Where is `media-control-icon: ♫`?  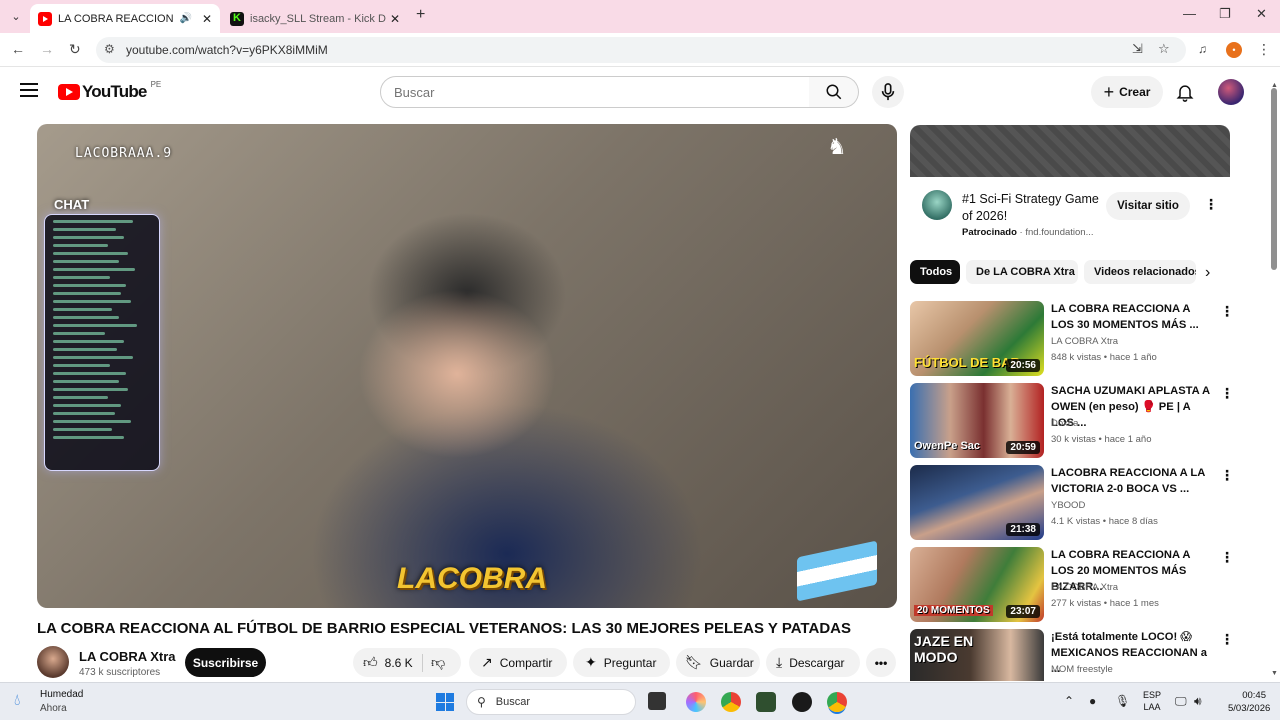 media-control-icon: ♫ is located at coordinates (1202, 49).